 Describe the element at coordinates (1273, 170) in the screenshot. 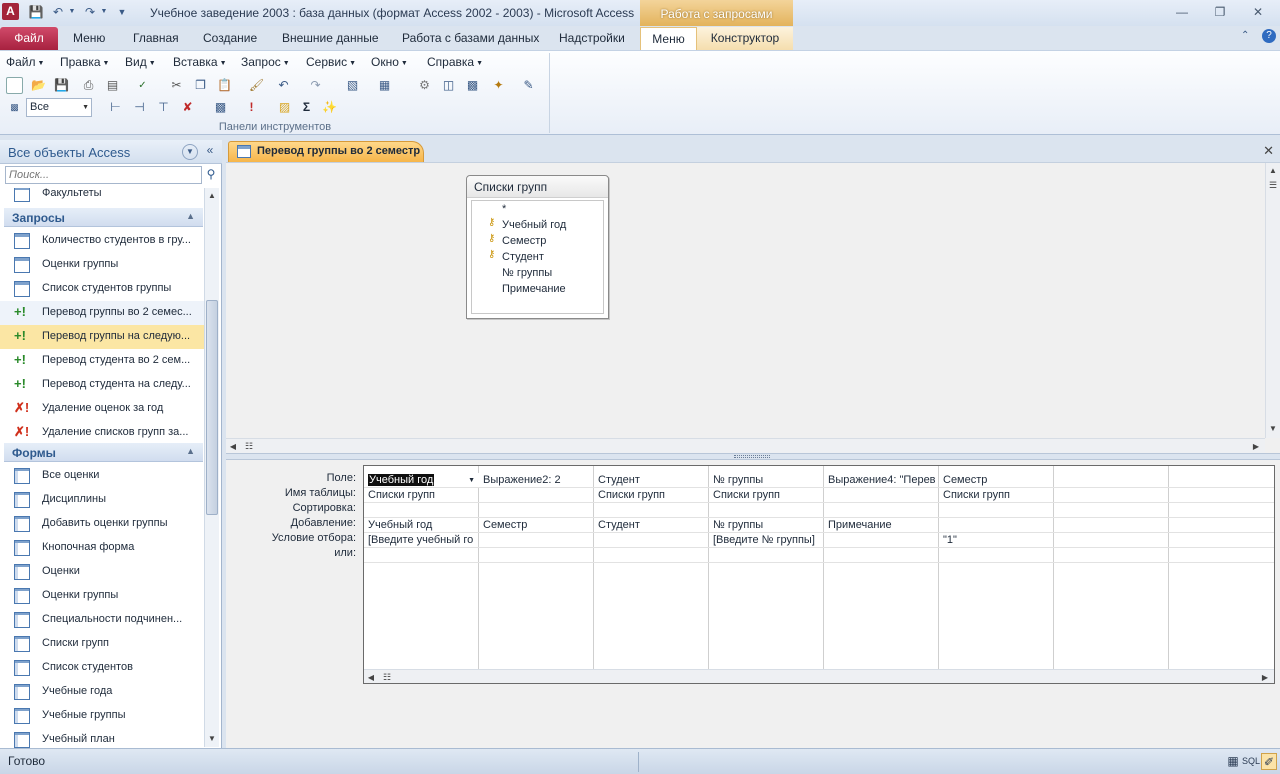

I see `scroll-up-arrow-icon: ▲` at that location.